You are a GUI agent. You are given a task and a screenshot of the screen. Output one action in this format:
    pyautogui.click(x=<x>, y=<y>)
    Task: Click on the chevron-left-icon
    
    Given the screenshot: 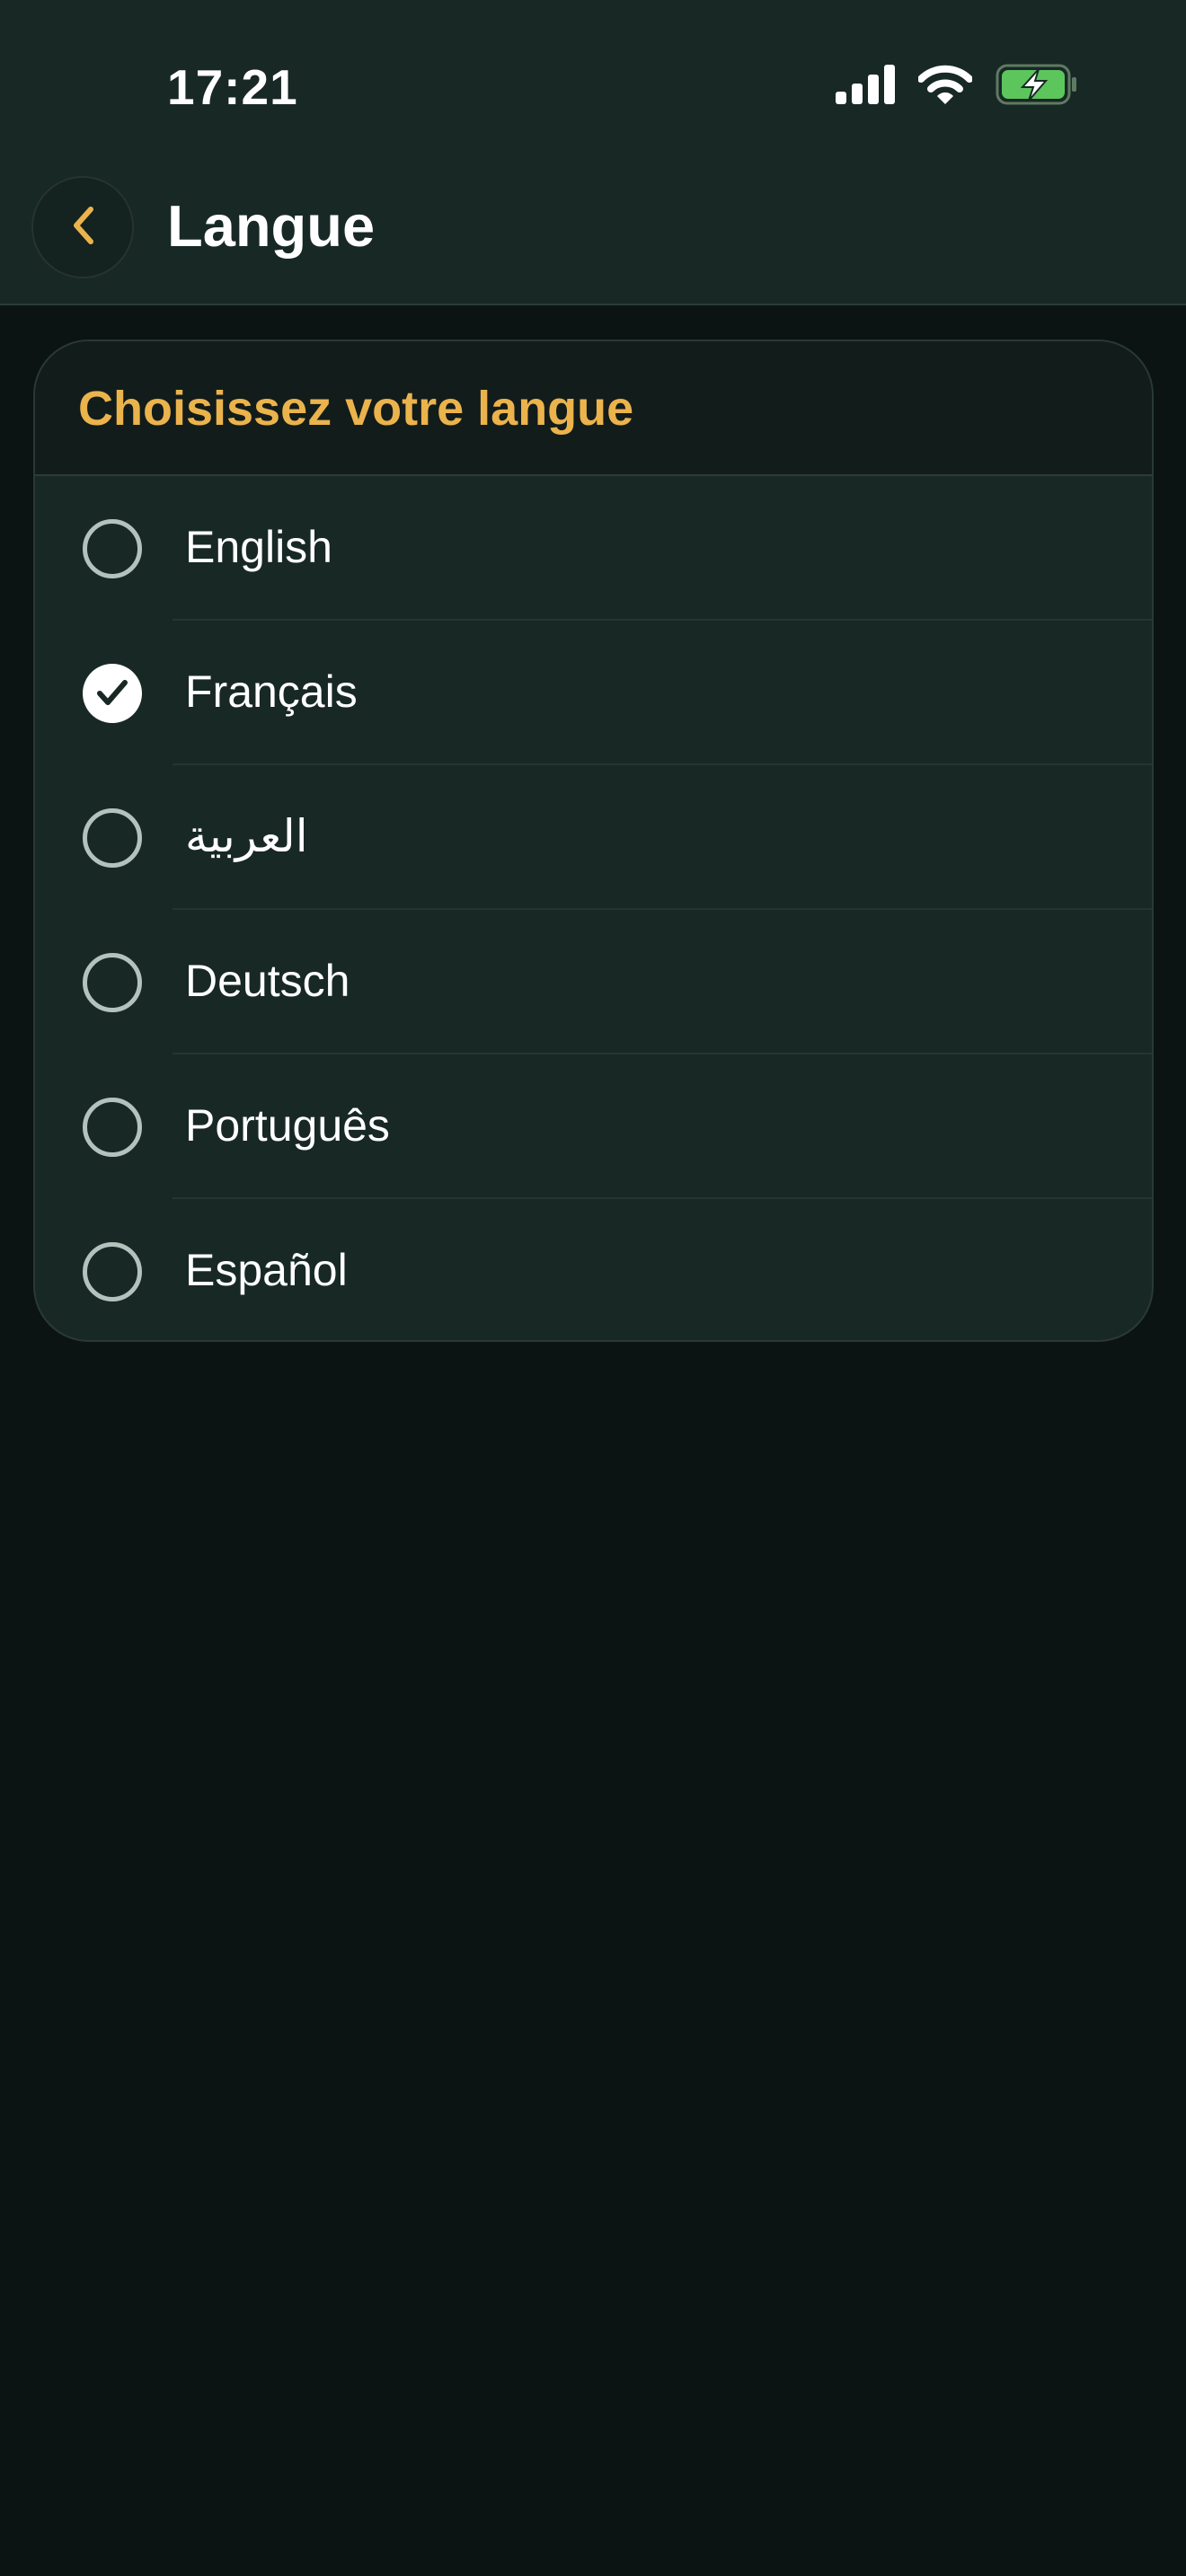 What is the action you would take?
    pyautogui.click(x=82, y=227)
    